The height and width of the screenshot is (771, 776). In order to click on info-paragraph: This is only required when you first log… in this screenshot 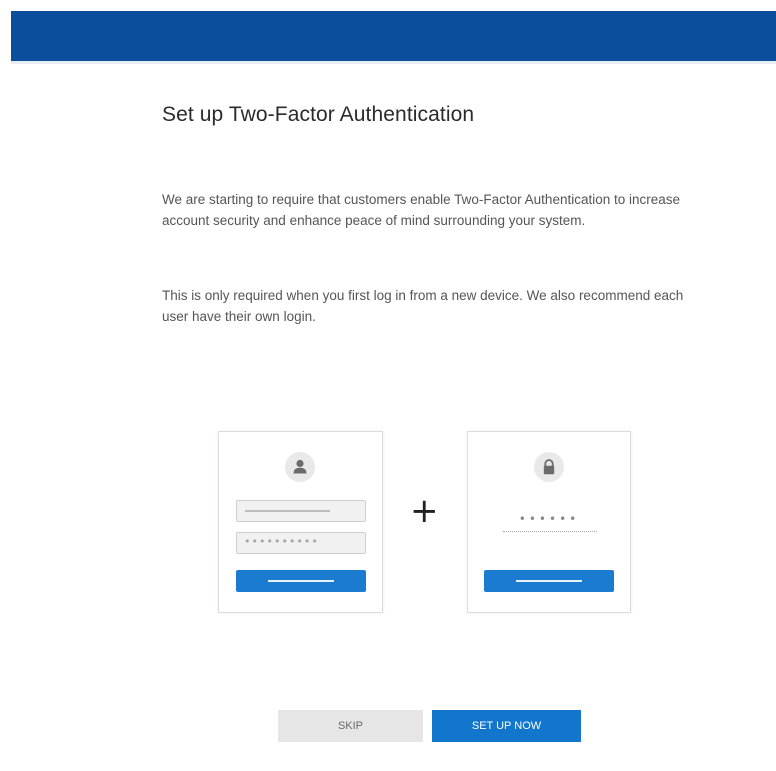, I will do `click(423, 306)`.